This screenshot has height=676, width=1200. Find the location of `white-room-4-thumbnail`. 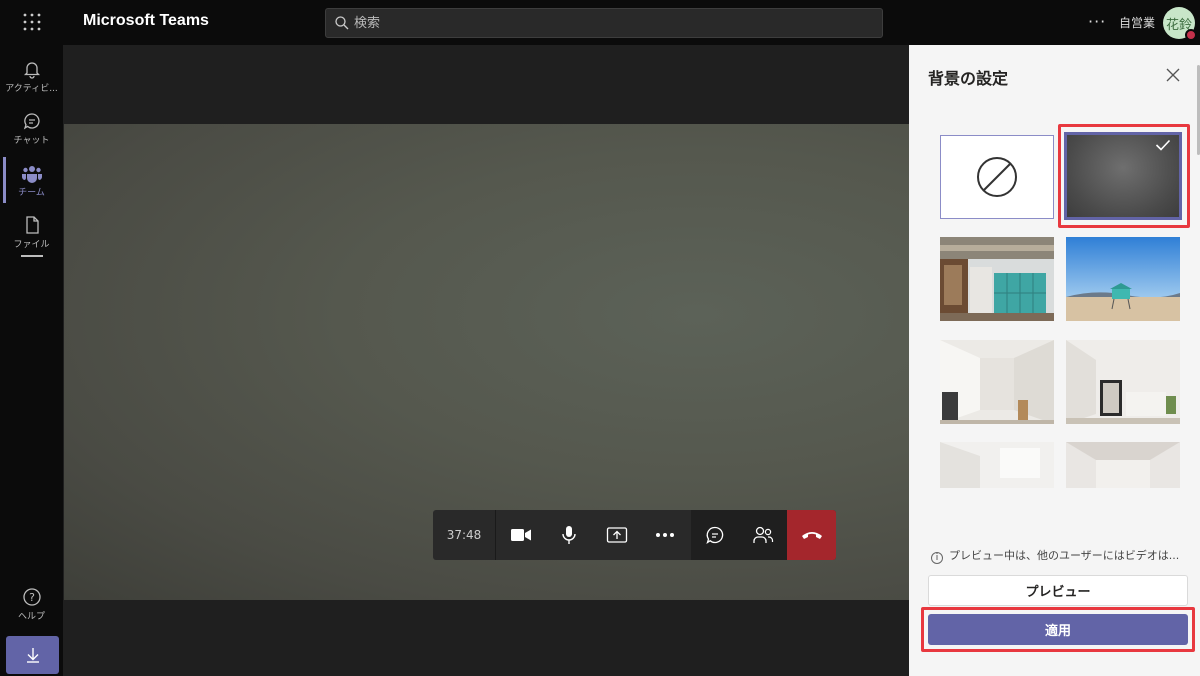

white-room-4-thumbnail is located at coordinates (1123, 465).